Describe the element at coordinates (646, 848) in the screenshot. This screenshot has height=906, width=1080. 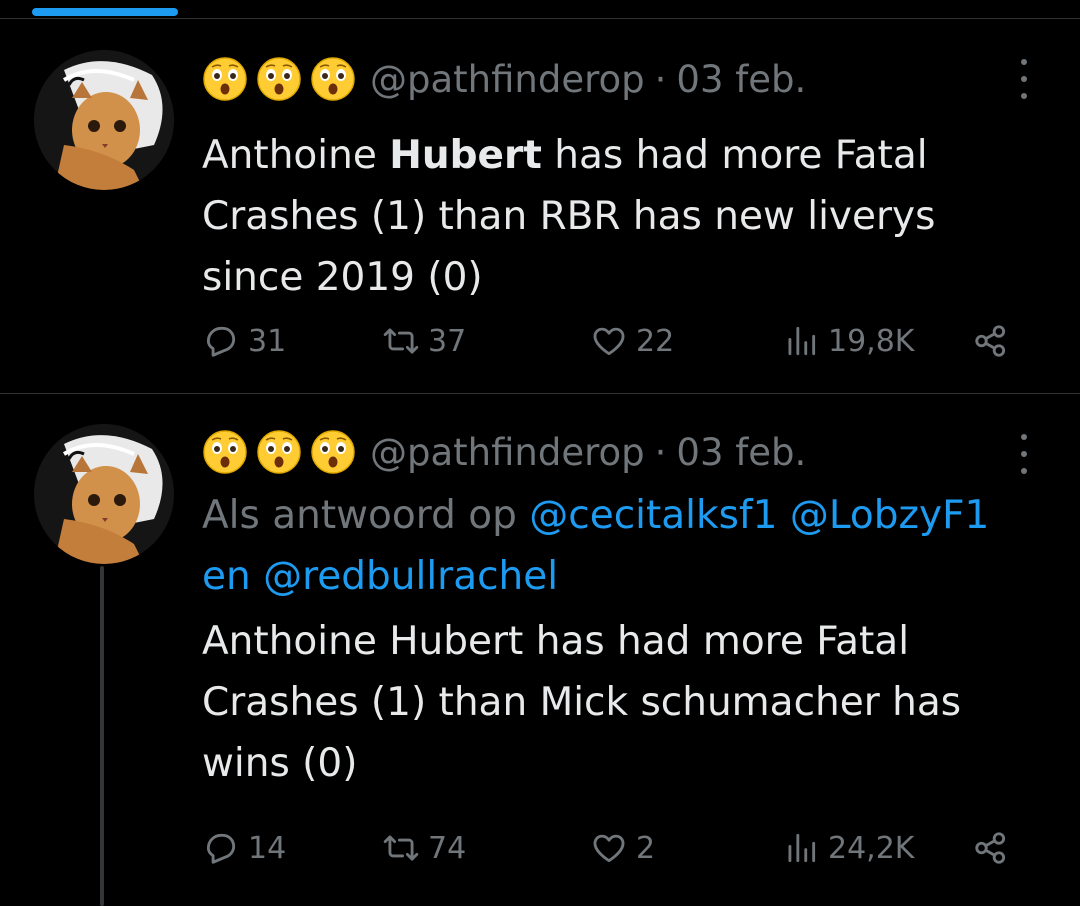
I see `like-count: 2` at that location.